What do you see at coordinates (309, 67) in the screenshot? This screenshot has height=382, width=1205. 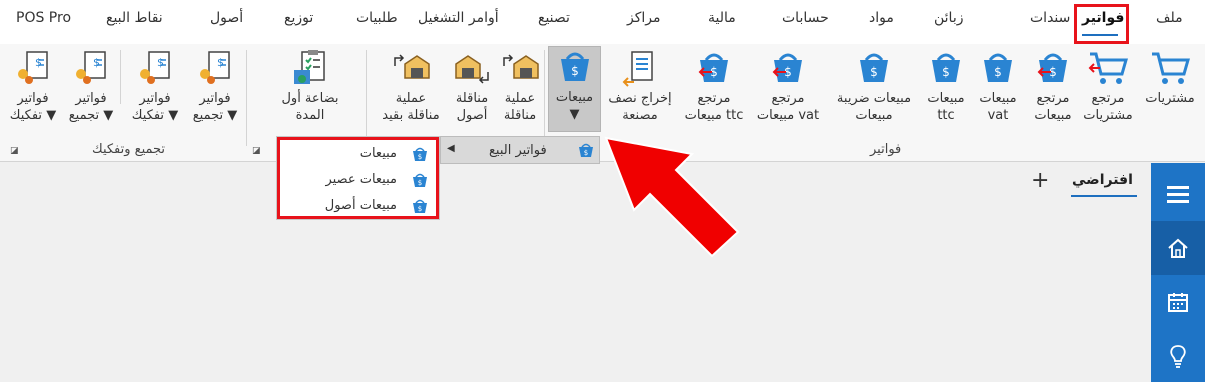 I see `clipboard-calendar-icon` at bounding box center [309, 67].